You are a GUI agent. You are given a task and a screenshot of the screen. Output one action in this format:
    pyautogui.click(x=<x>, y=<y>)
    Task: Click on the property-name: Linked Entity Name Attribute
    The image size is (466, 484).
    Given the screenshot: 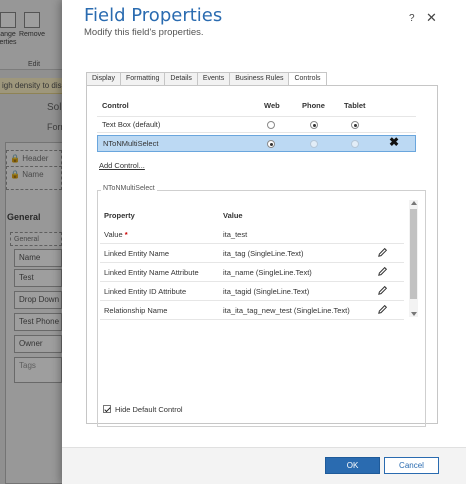 What is the action you would take?
    pyautogui.click(x=151, y=272)
    